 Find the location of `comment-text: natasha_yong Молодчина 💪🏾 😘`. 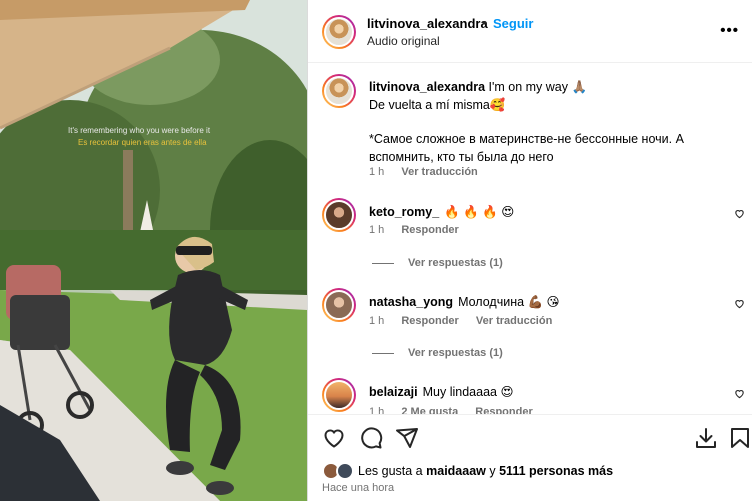

comment-text: natasha_yong Молодчина 💪🏾 😘 is located at coordinates (464, 302).